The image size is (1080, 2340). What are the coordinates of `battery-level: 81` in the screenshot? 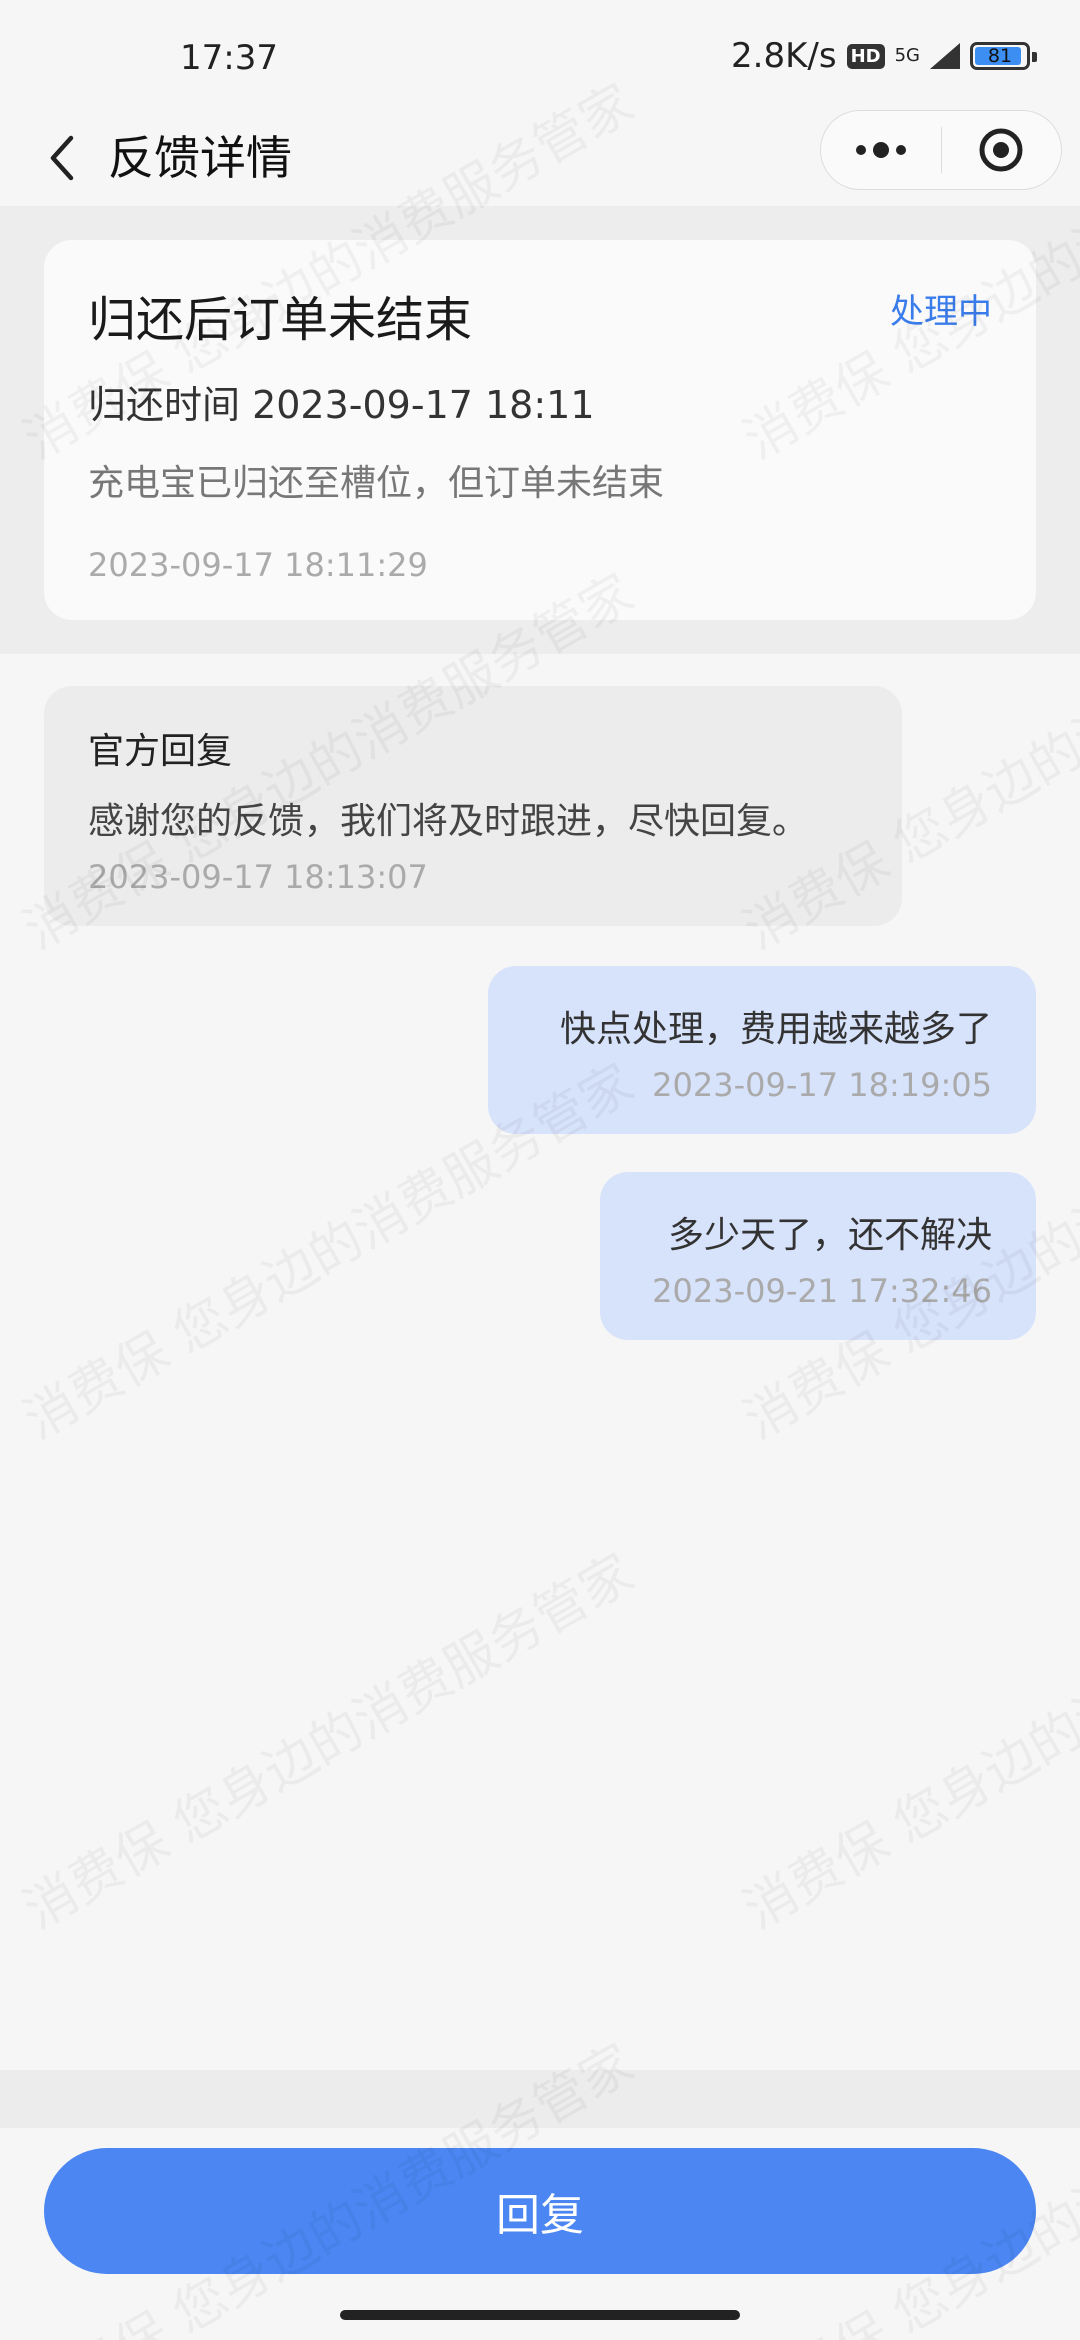 It's located at (1000, 56).